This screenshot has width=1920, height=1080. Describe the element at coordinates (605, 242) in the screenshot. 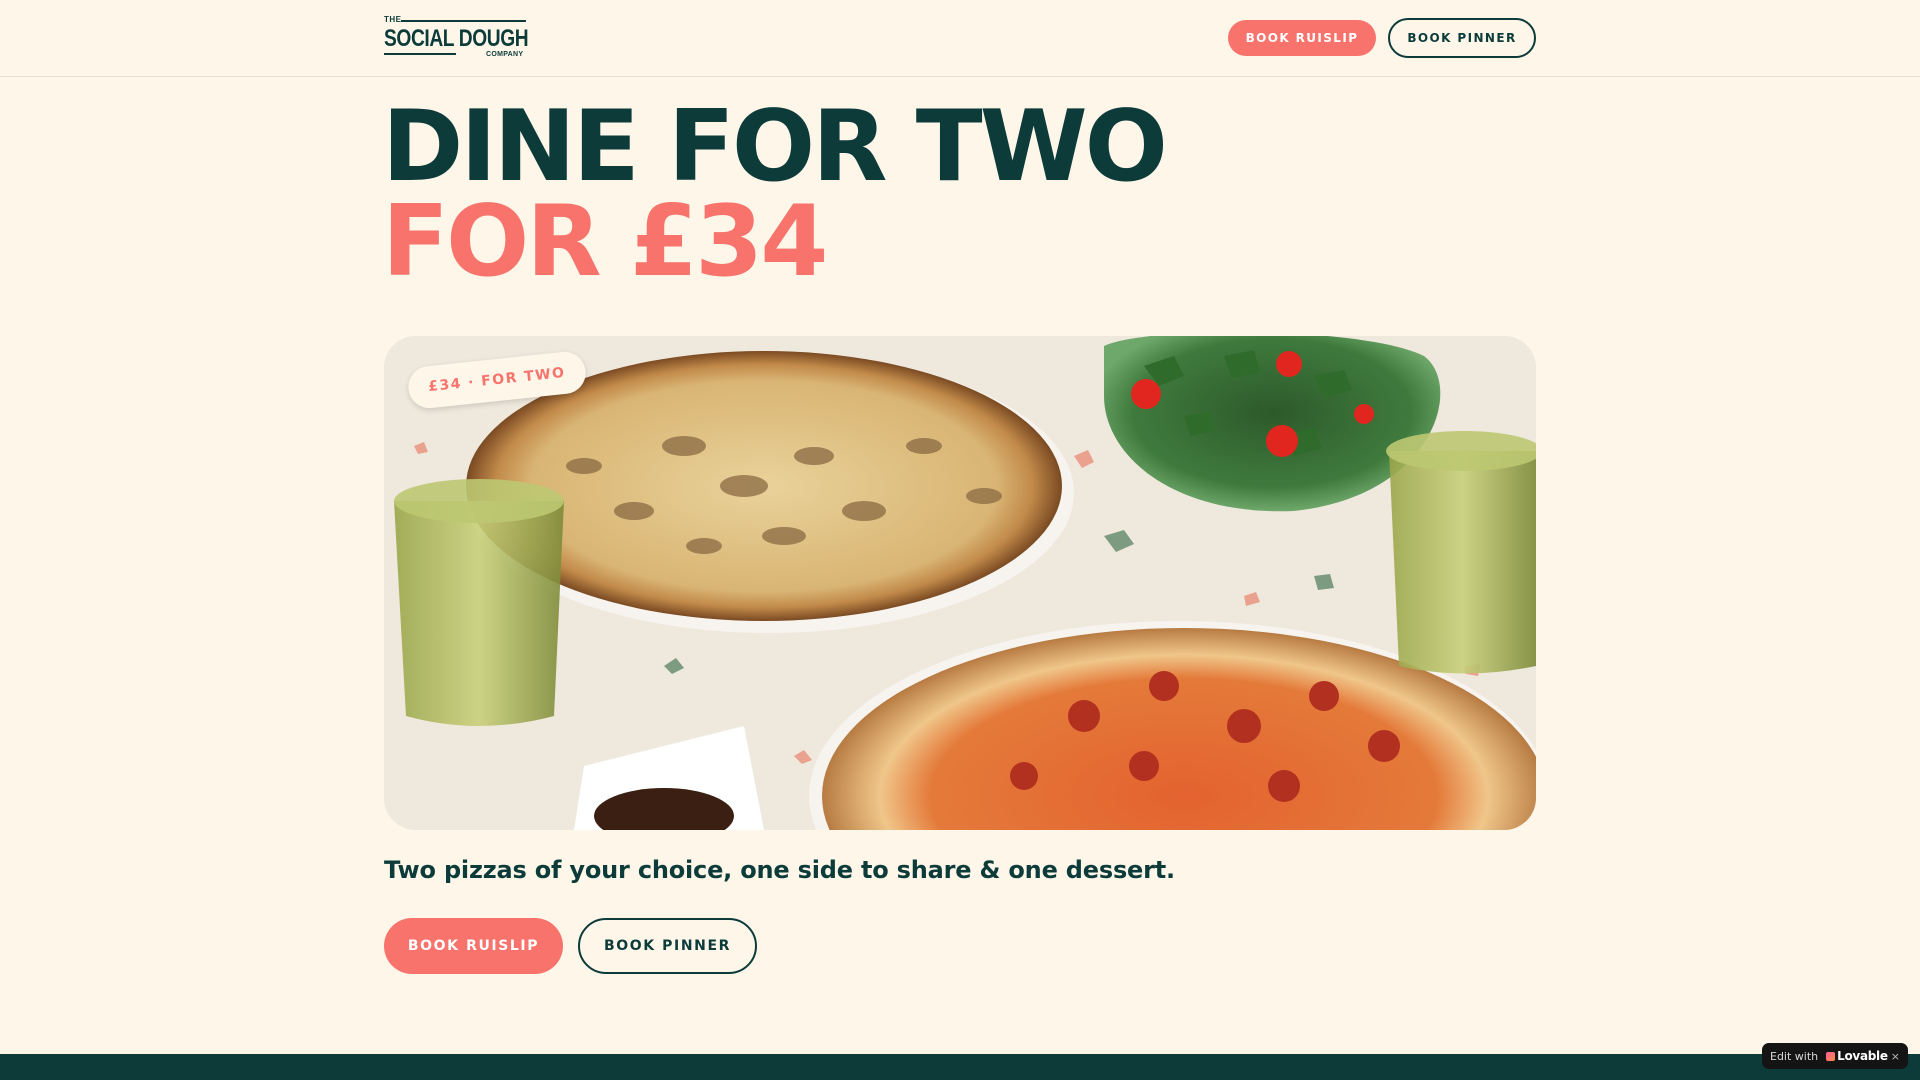

I see `headline-line-2: FOR £34` at that location.